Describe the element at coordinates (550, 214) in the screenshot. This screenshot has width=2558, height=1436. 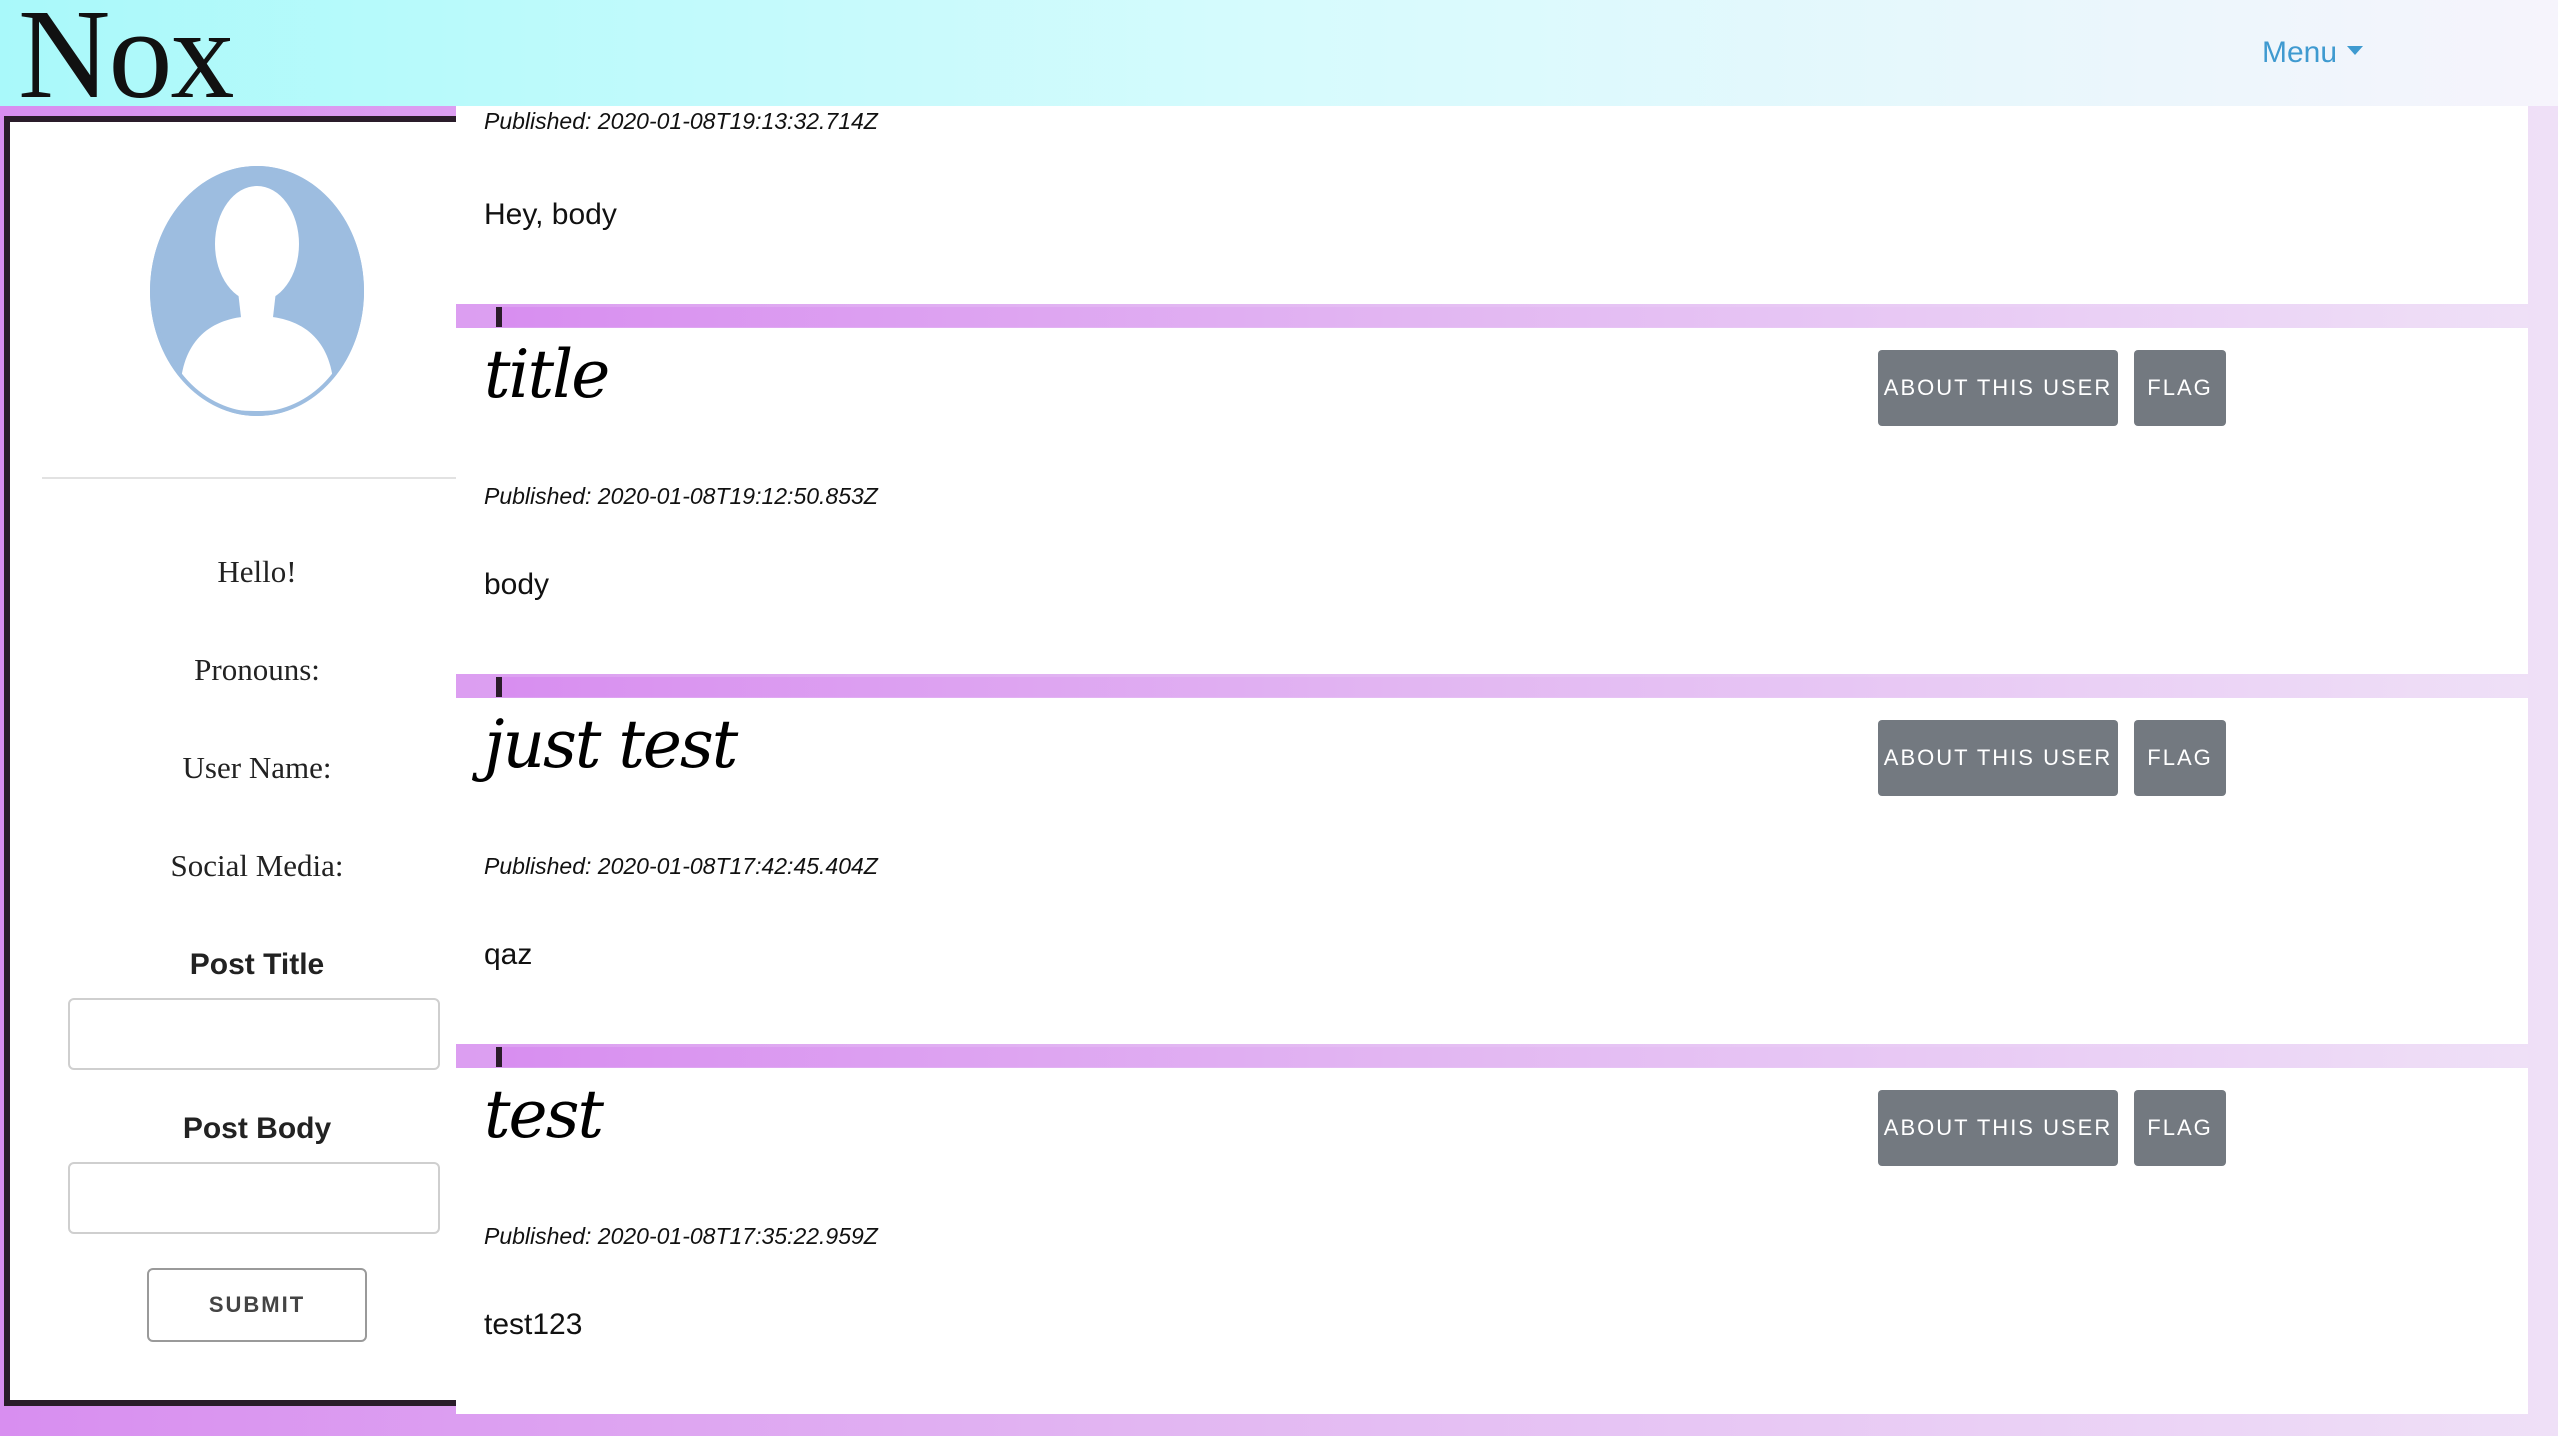
I see `post-body-text: Hey, body` at that location.